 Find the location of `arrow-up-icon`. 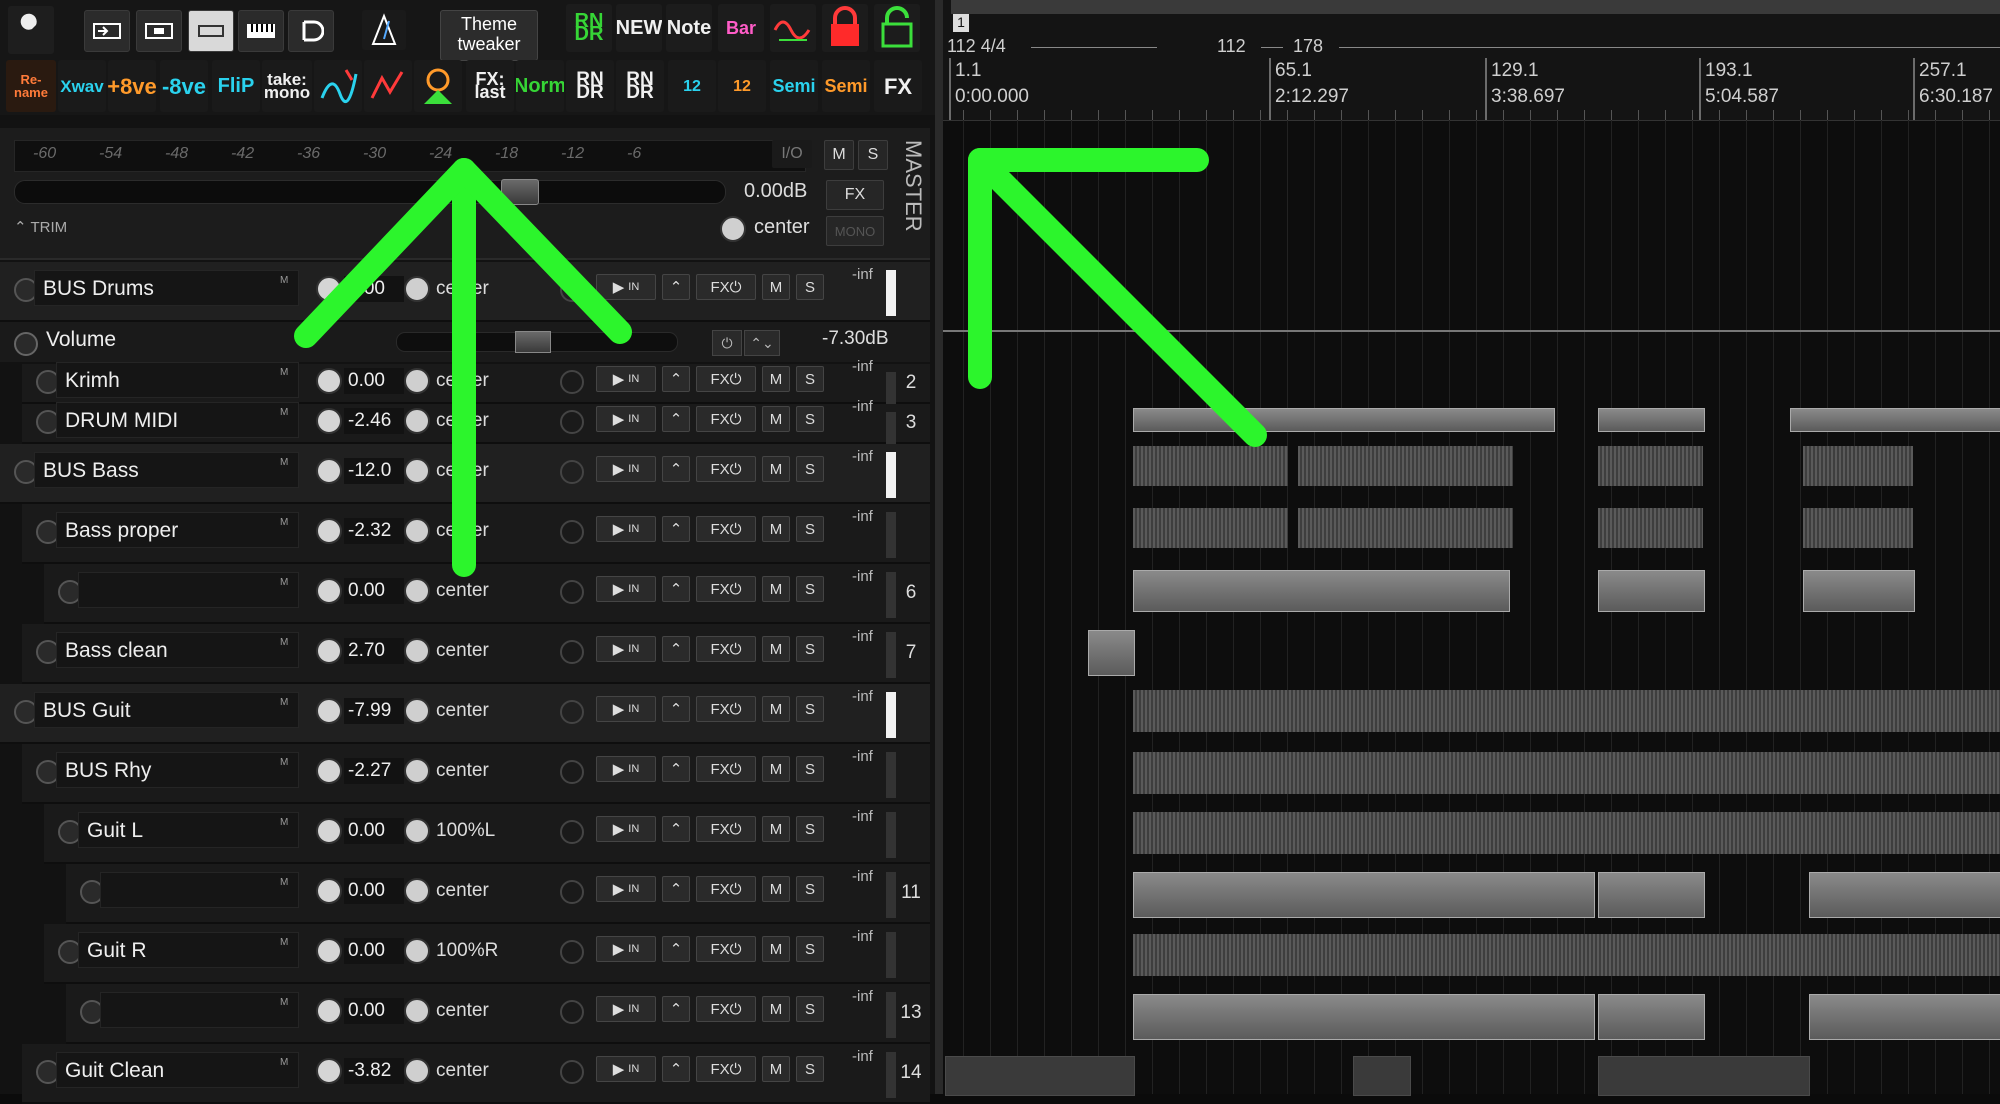

arrow-up-icon is located at coordinates (463, 367).